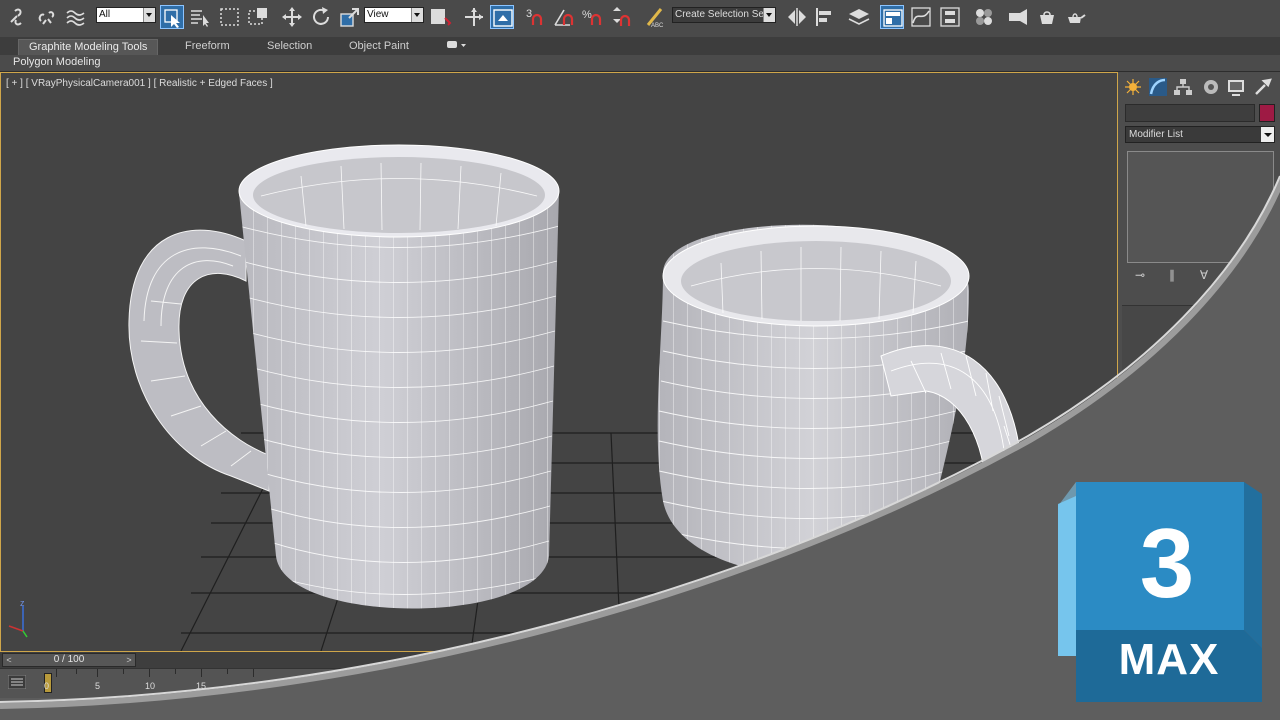  What do you see at coordinates (797, 17) in the screenshot?
I see `mirror-icon` at bounding box center [797, 17].